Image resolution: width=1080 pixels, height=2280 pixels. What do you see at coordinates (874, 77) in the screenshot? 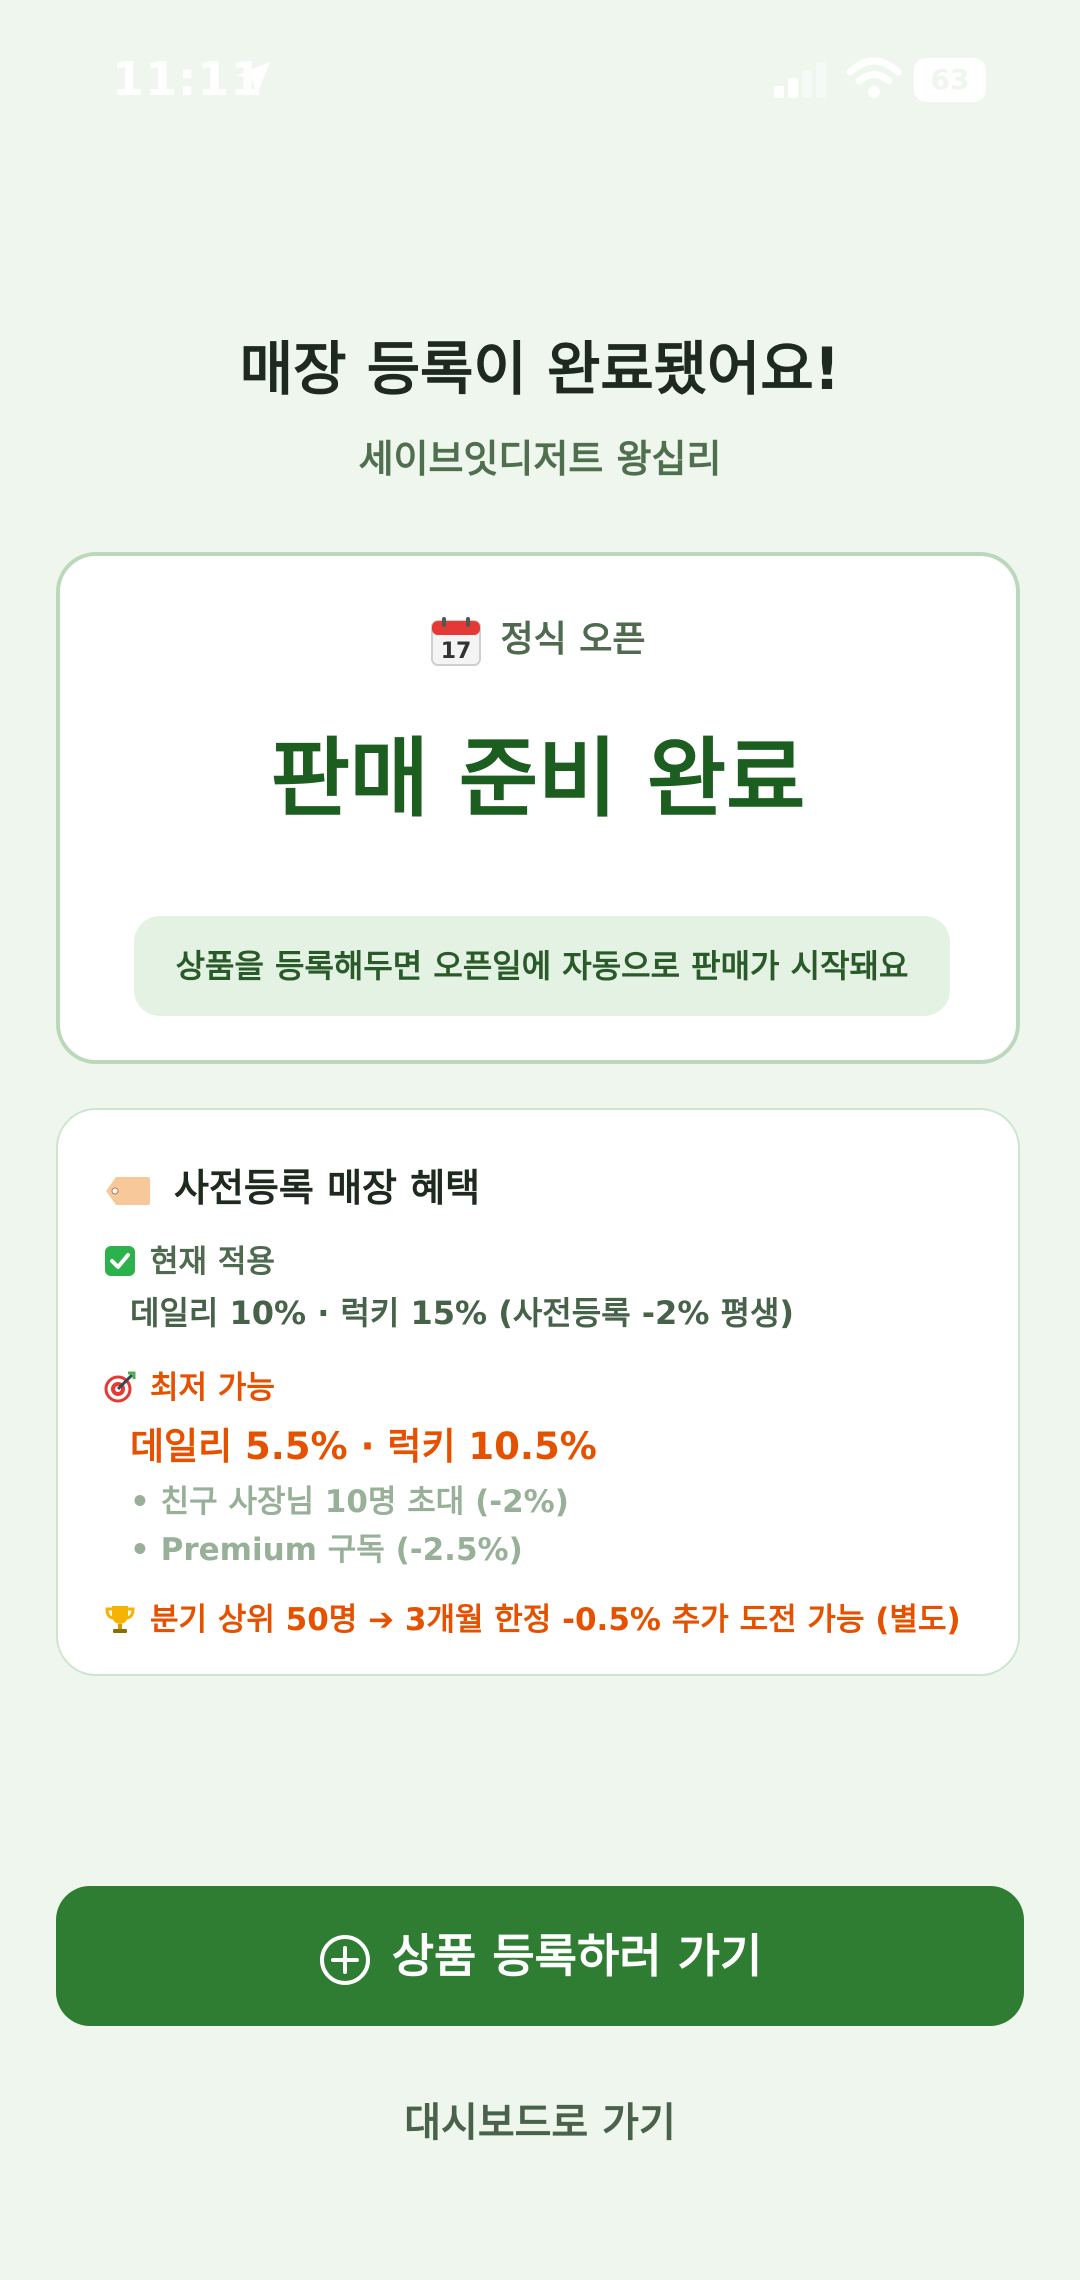
I see `wifi-icon` at bounding box center [874, 77].